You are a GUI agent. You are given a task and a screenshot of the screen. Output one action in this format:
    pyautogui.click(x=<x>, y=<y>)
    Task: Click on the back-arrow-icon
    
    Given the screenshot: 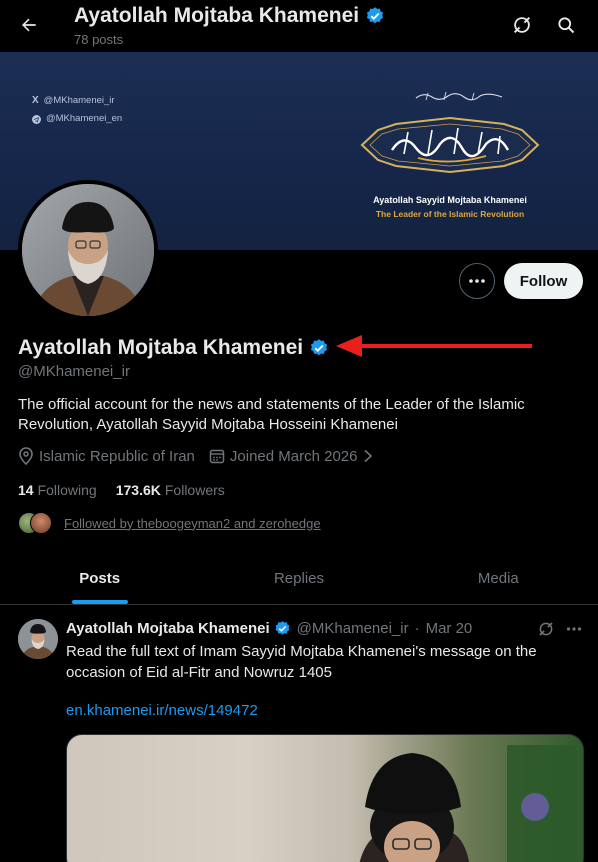 What is the action you would take?
    pyautogui.click(x=29, y=25)
    